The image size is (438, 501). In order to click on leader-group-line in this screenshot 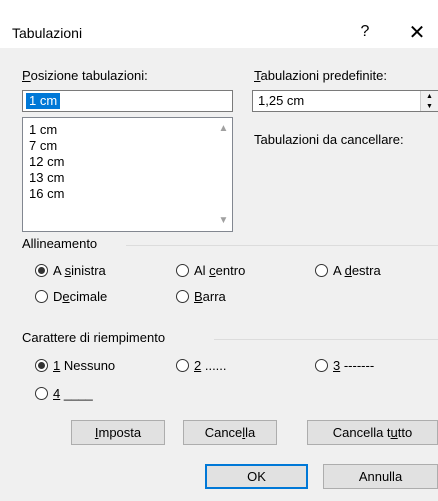, I will do `click(326, 339)`.